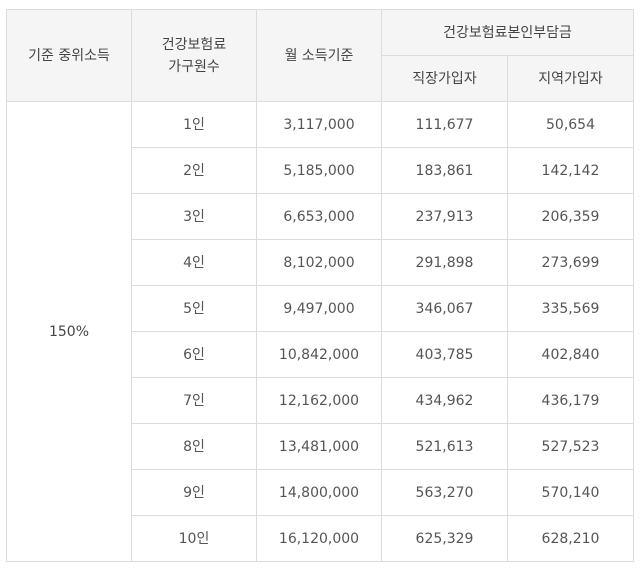 This screenshot has height=570, width=642. I want to click on header-regional: 지역가입자, so click(570, 78).